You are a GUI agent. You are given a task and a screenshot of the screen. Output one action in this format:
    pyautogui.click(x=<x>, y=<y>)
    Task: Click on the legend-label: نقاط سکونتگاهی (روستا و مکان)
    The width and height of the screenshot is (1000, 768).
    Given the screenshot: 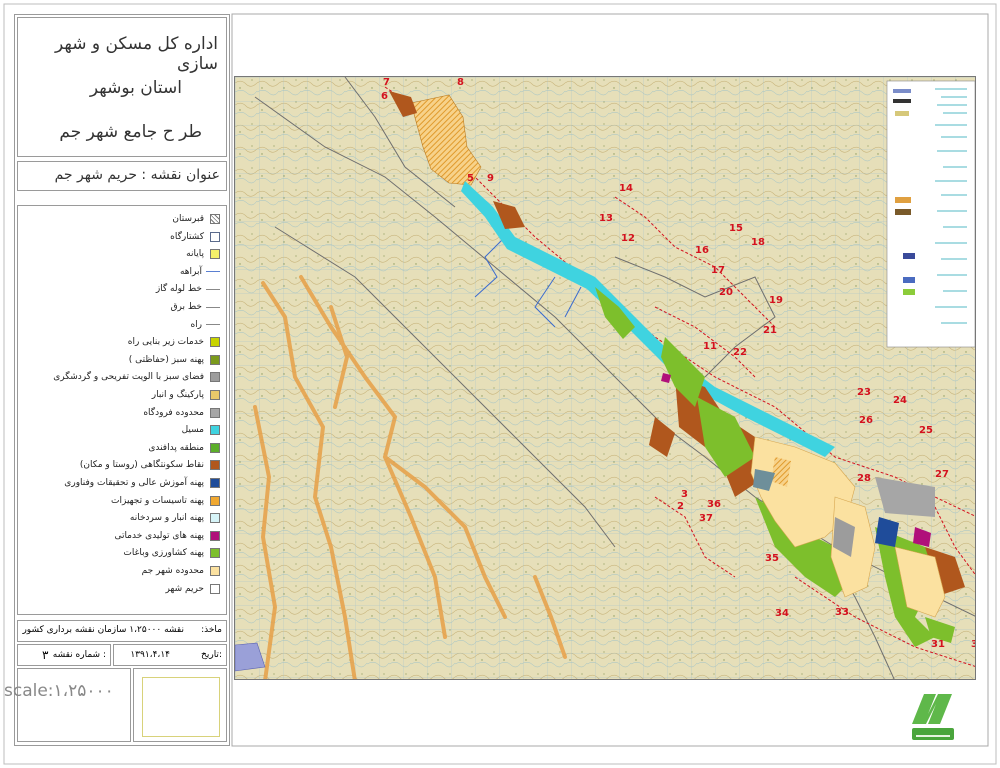 What is the action you would take?
    pyautogui.click(x=141, y=465)
    